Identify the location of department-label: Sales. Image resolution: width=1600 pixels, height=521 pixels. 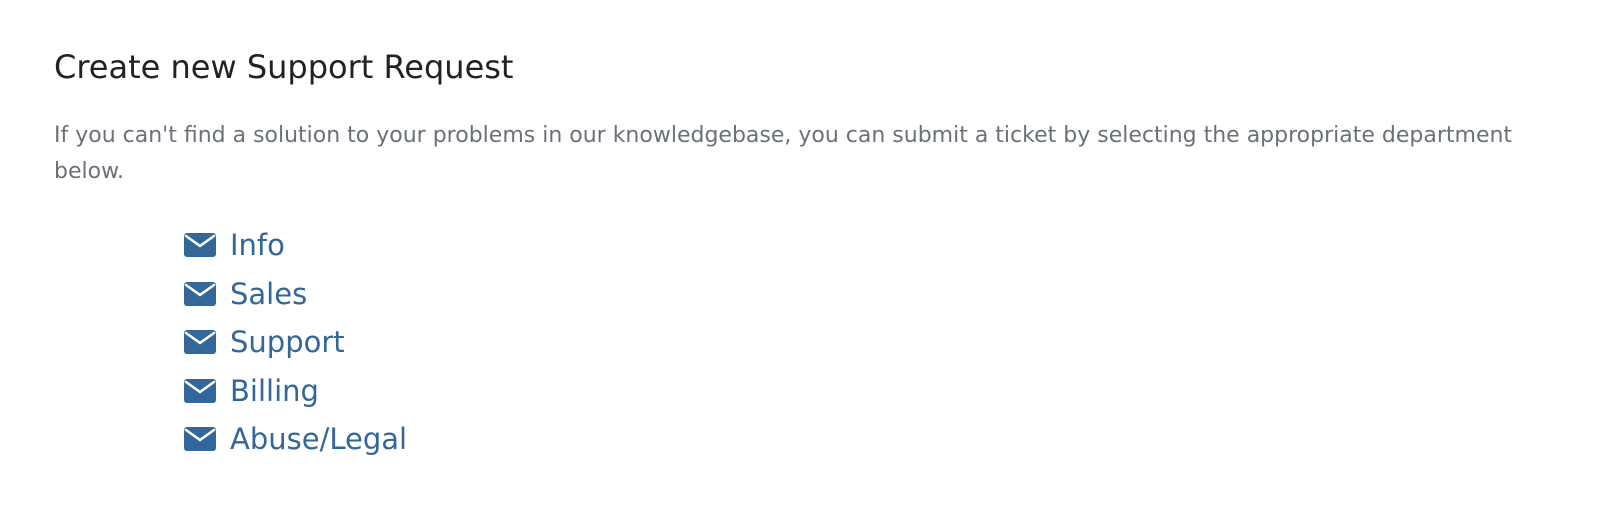
(269, 293).